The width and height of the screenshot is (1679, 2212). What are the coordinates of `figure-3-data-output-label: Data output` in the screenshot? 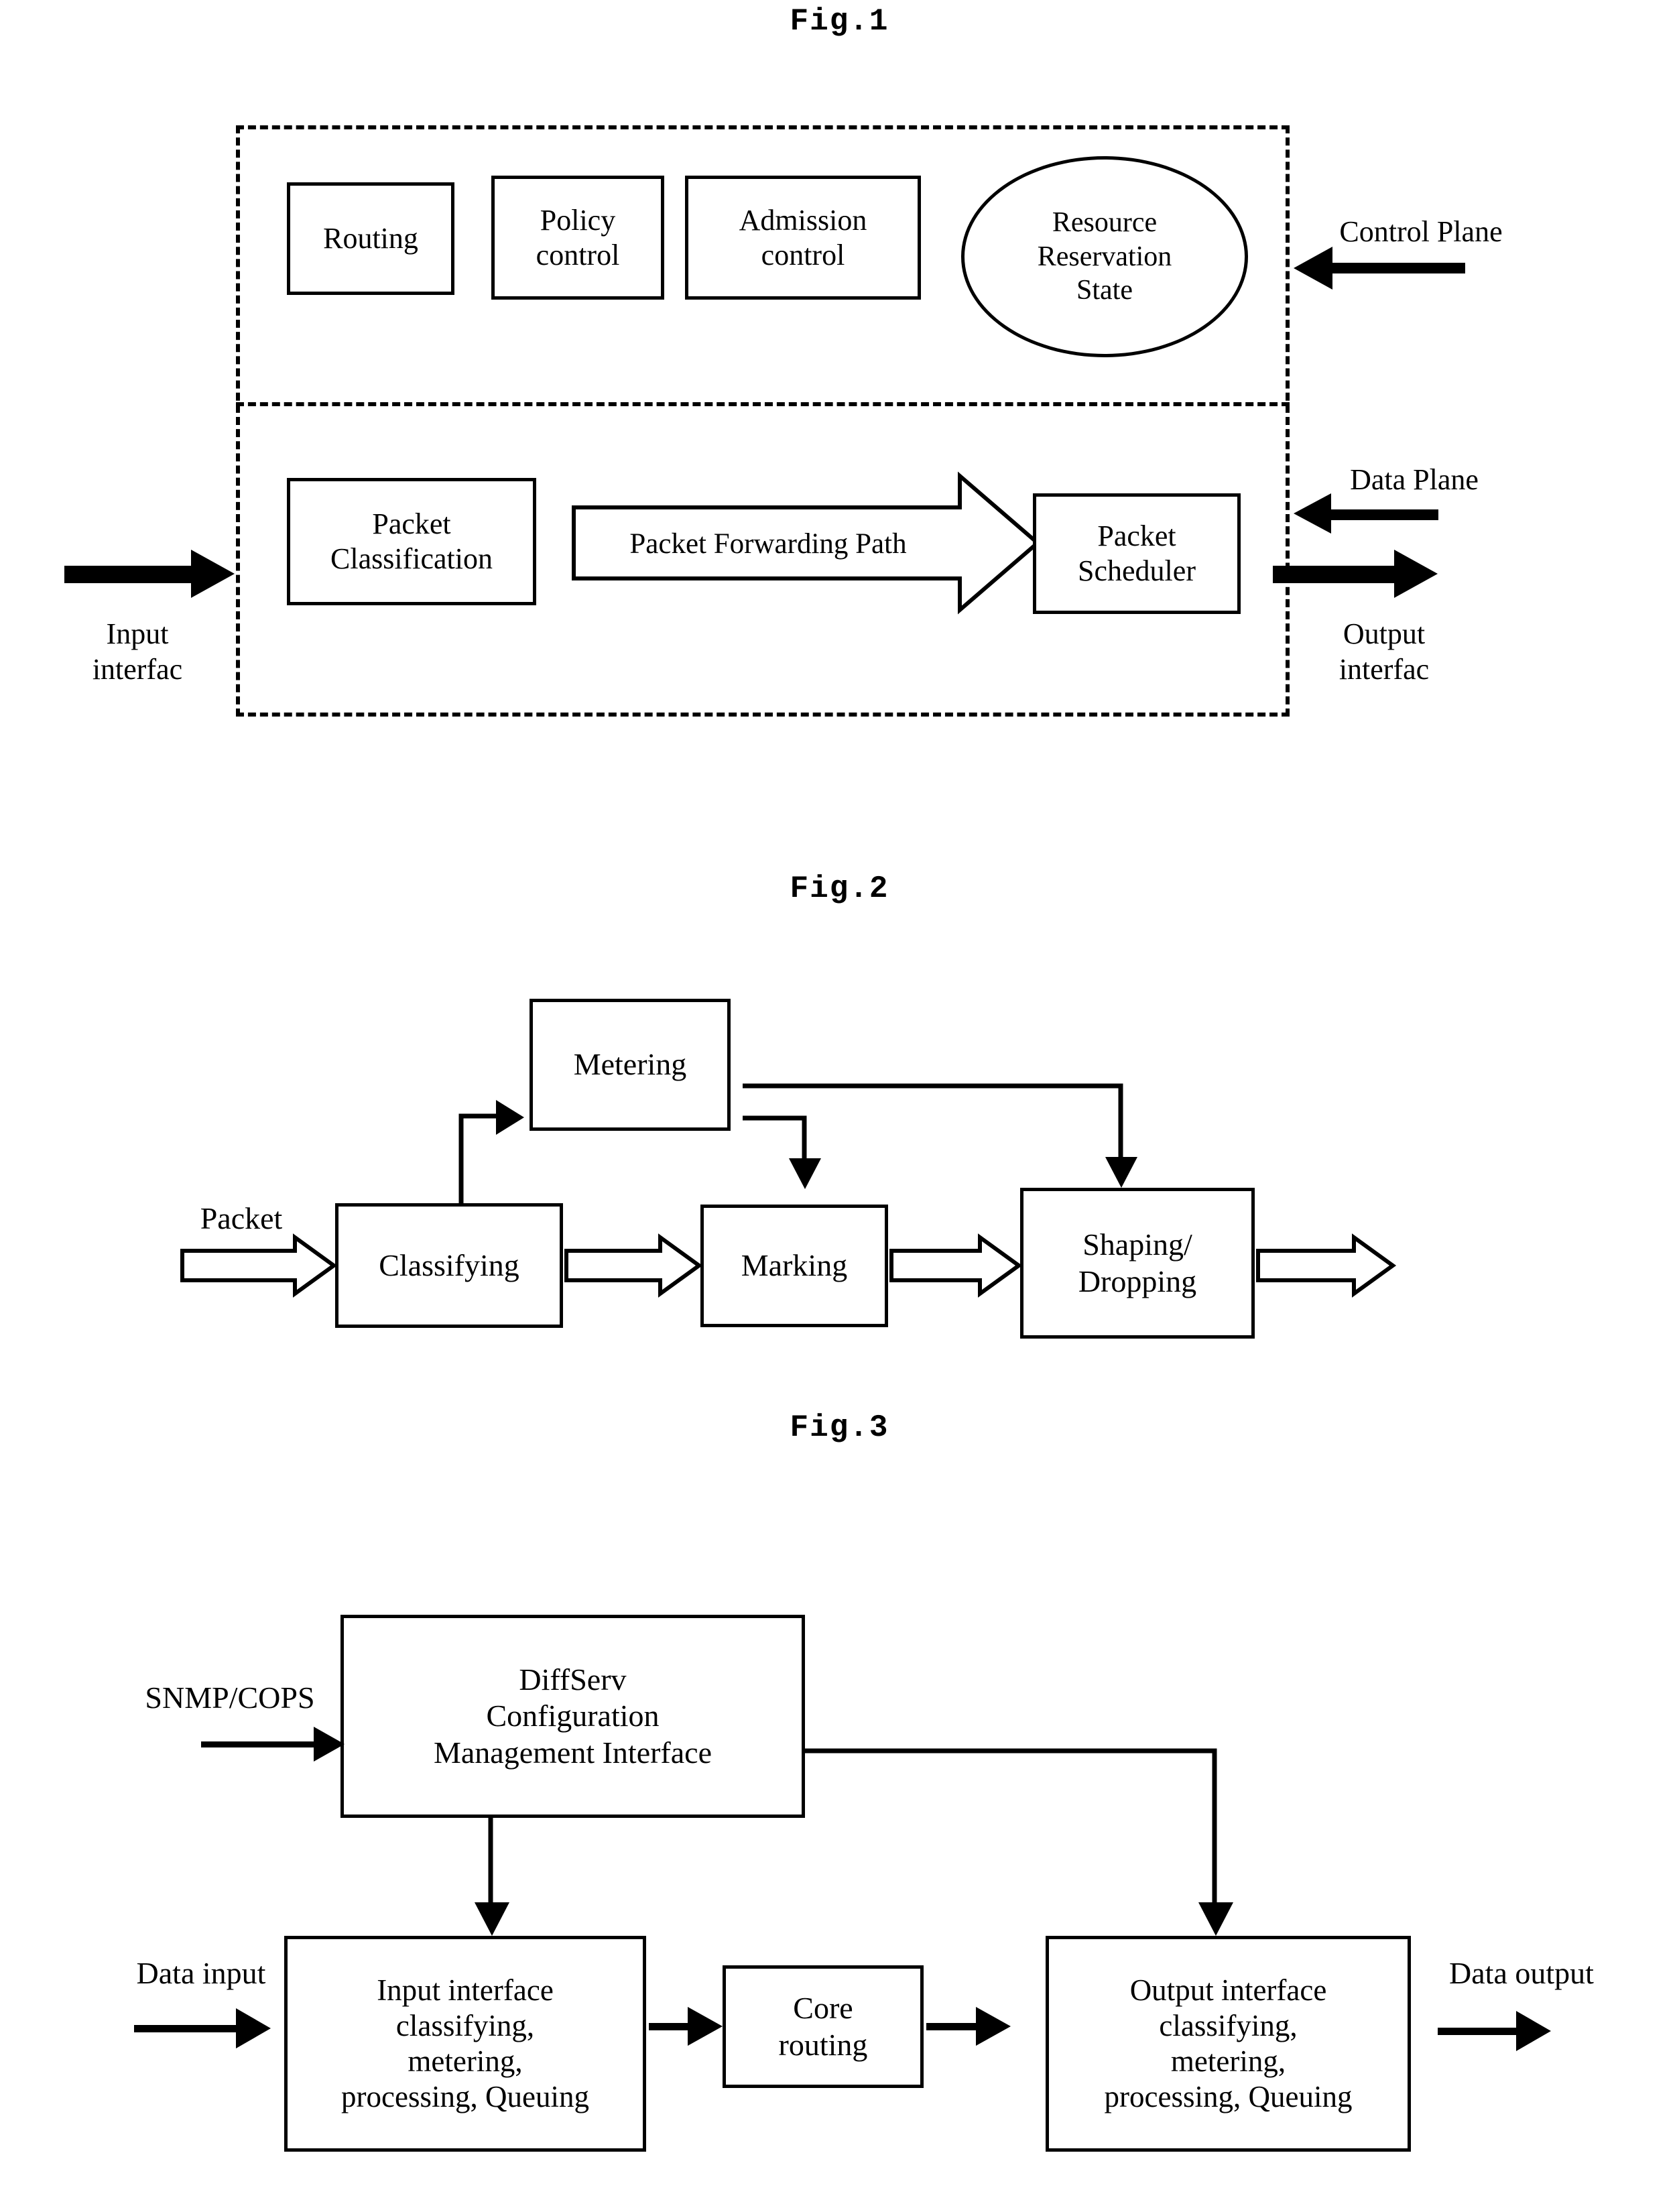 It's located at (1521, 1973).